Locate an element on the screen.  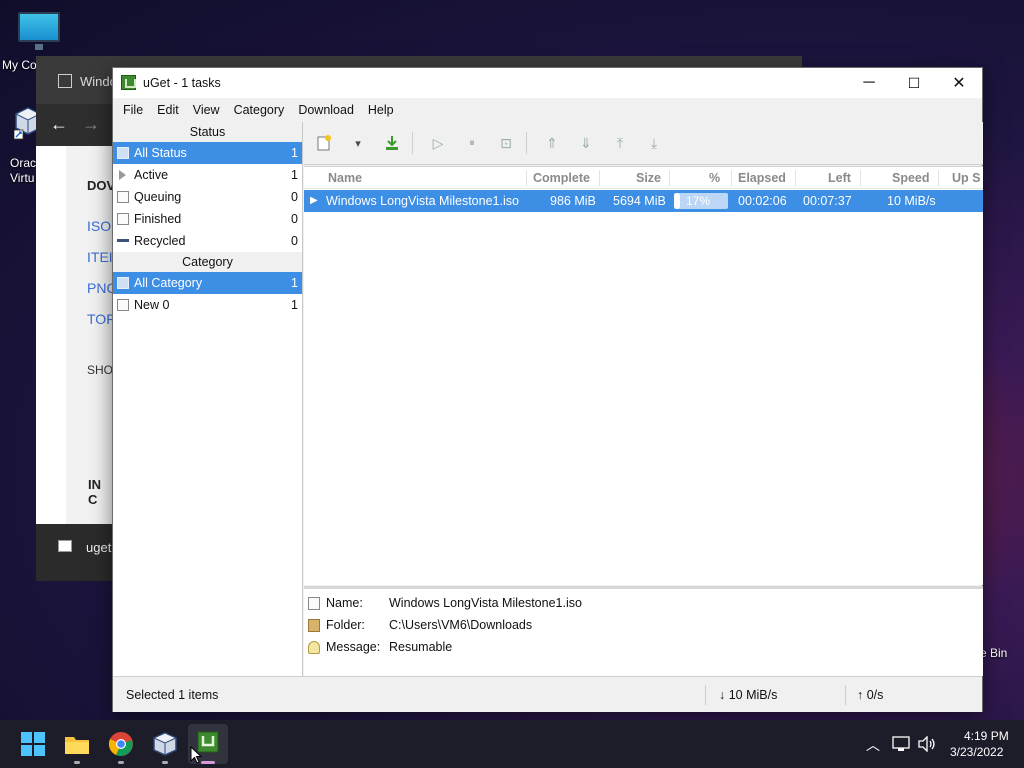
sidebar-item-all-status: All Status 1 is located at coordinates (207, 153).